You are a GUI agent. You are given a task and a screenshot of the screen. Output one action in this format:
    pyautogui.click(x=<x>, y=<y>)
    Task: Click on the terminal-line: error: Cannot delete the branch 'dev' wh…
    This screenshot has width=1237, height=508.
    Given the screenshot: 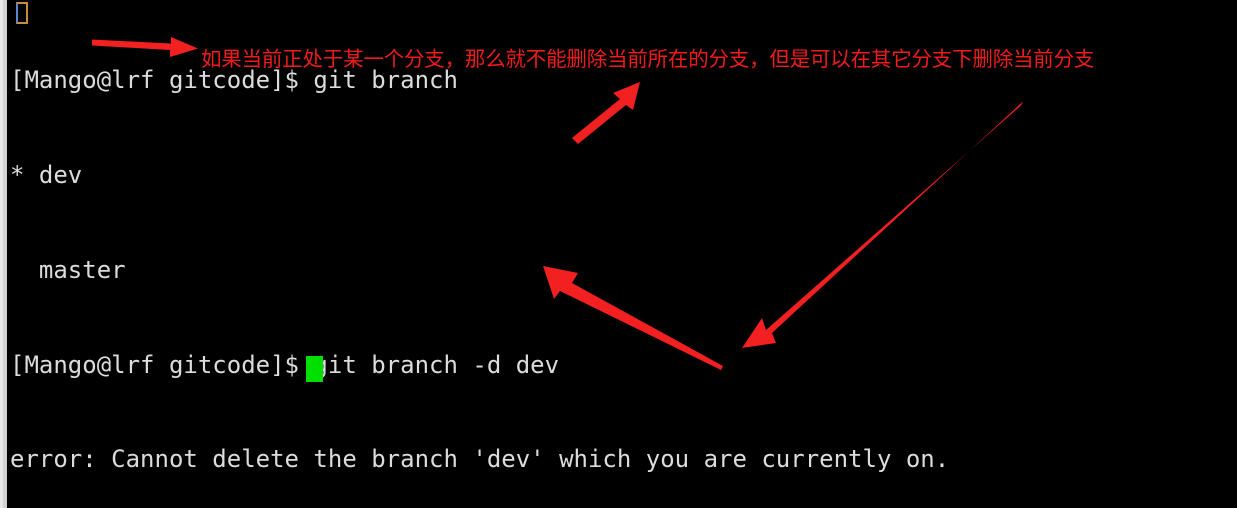 What is the action you would take?
    pyautogui.click(x=480, y=459)
    